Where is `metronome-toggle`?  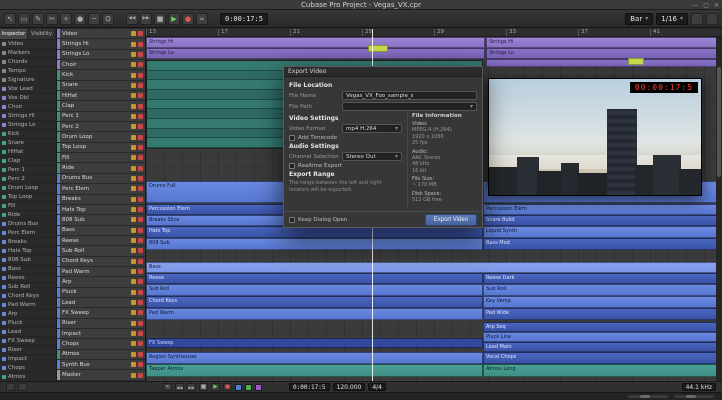 metronome-toggle is located at coordinates (238, 387).